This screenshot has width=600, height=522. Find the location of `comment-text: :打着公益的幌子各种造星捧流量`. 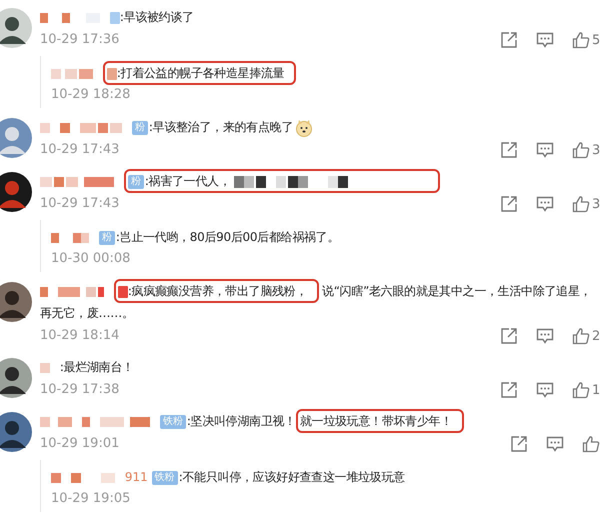

comment-text: :打着公益的幌子各种造星捧流量 is located at coordinates (200, 73).